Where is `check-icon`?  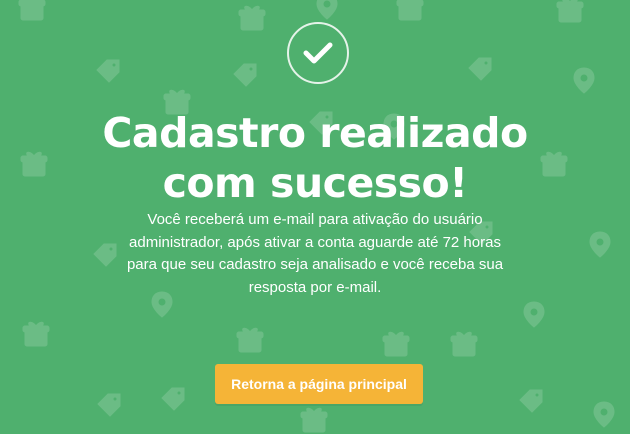 check-icon is located at coordinates (318, 53).